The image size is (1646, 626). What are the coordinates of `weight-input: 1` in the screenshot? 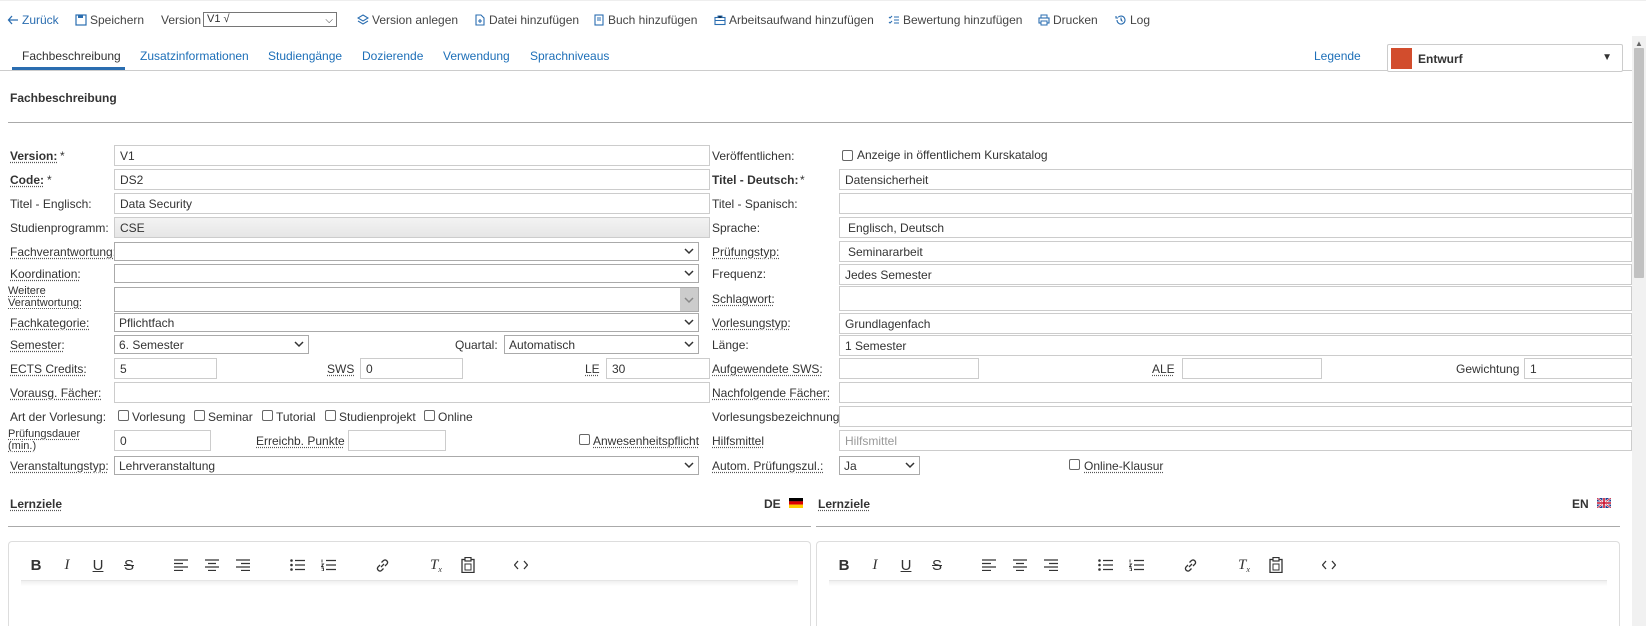 It's located at (1578, 368).